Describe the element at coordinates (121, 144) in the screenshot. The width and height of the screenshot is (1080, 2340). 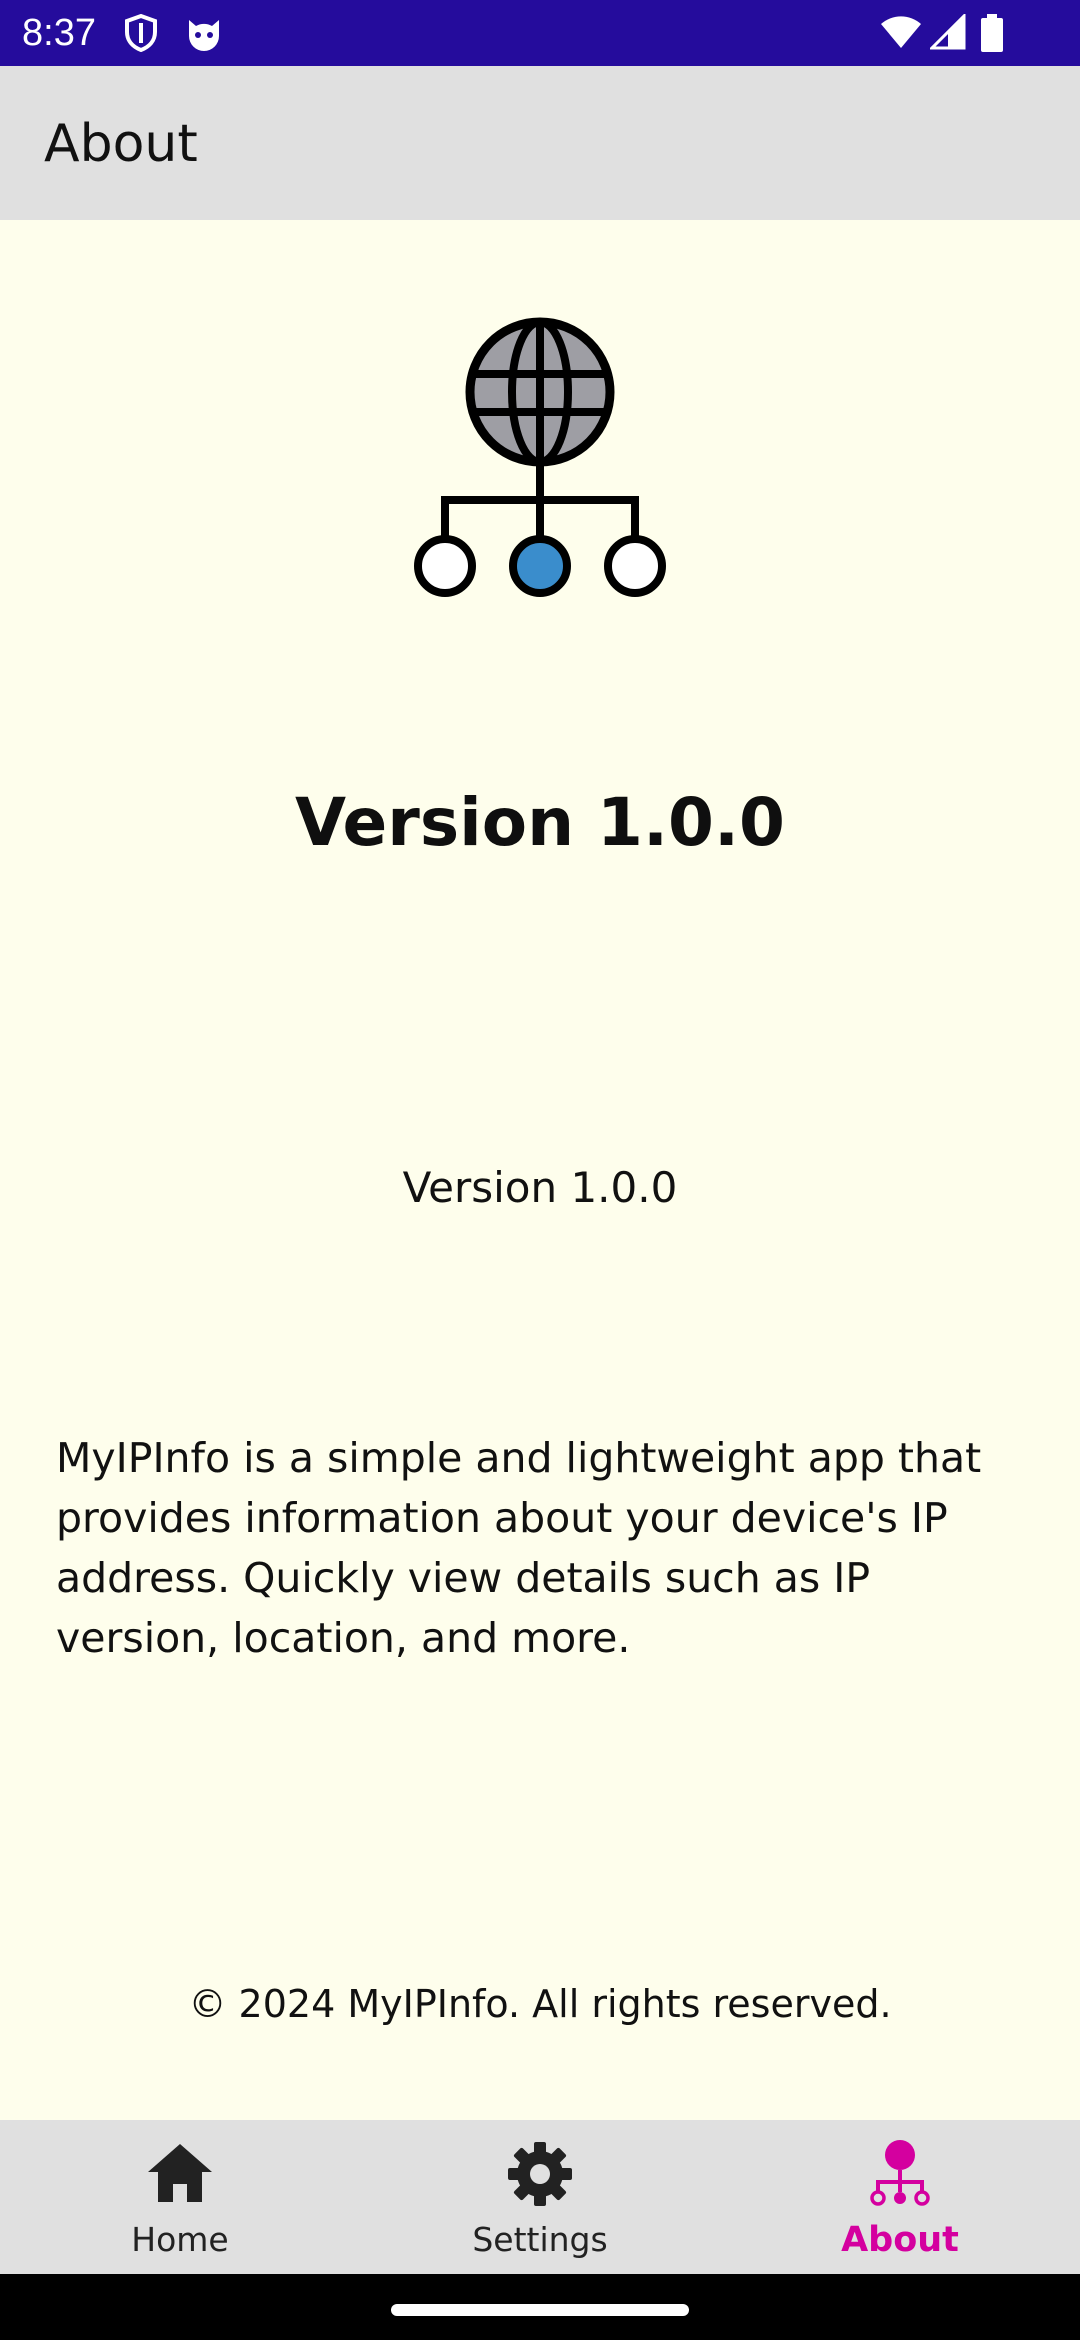
I see `page-title: About` at that location.